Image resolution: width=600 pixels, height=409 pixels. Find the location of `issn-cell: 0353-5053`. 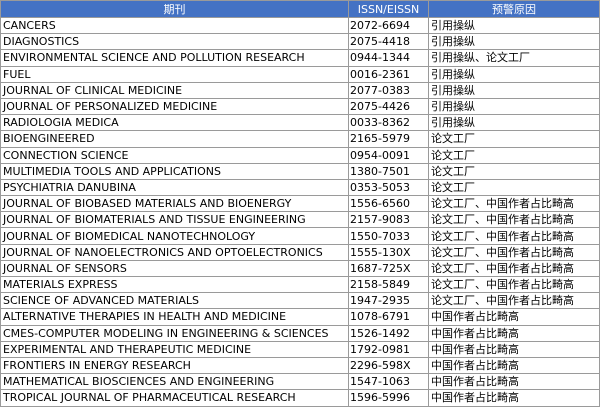

issn-cell: 0353-5053 is located at coordinates (388, 187).